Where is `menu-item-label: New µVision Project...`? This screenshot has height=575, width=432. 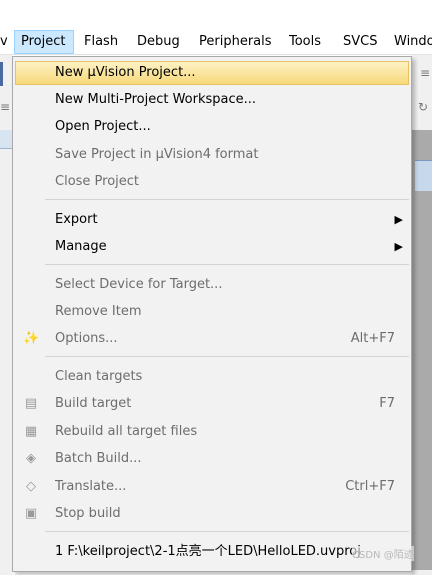 menu-item-label: New µVision Project... is located at coordinates (125, 72).